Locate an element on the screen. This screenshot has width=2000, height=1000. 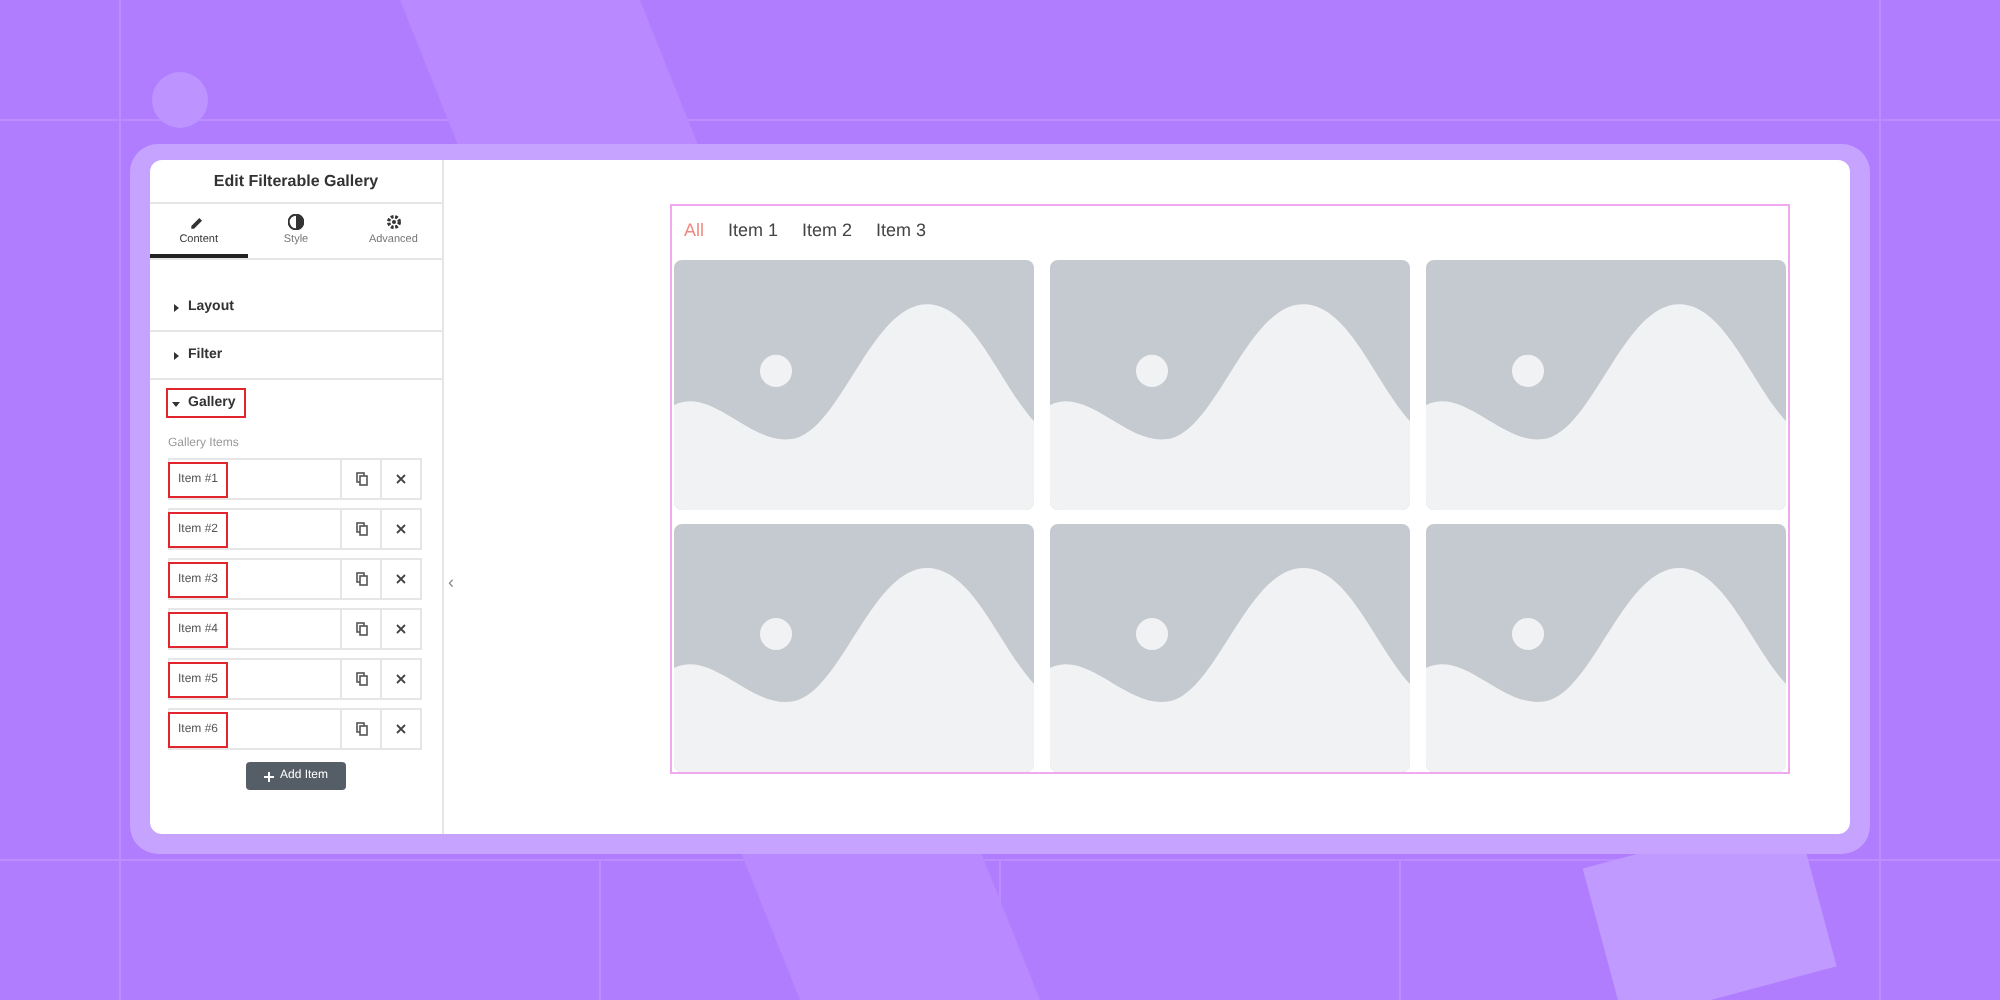
collapse-handle: ‹ is located at coordinates (451, 583).